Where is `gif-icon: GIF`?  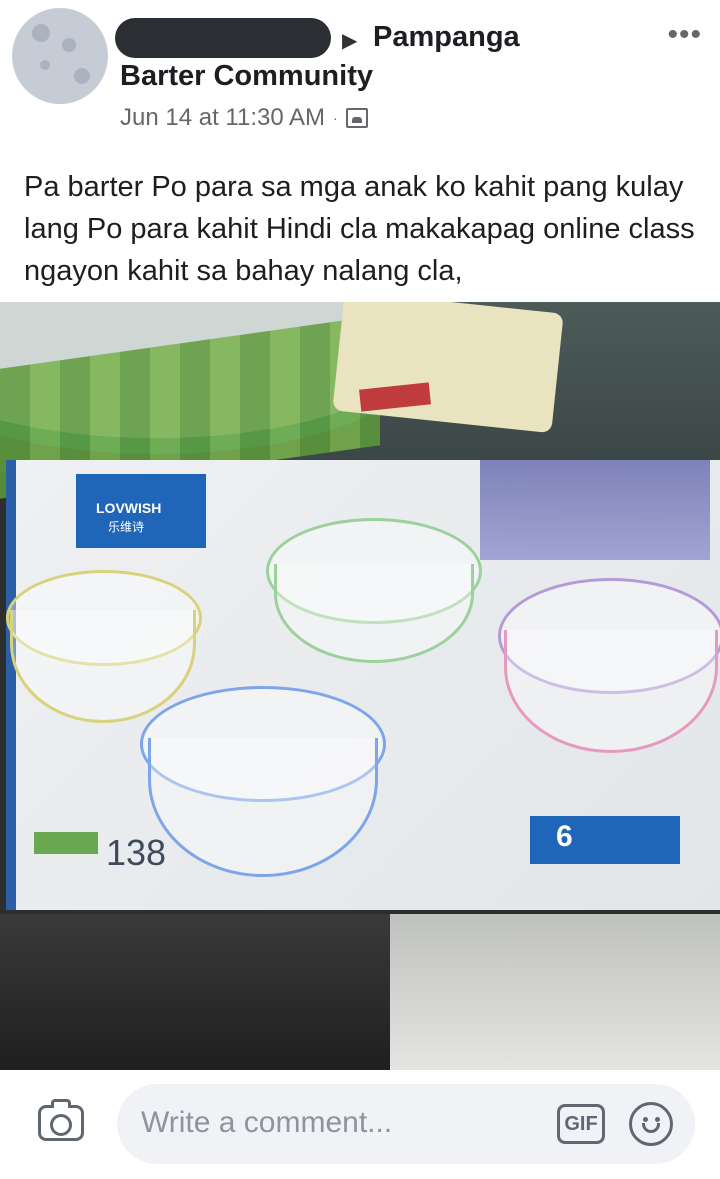 gif-icon: GIF is located at coordinates (581, 1124).